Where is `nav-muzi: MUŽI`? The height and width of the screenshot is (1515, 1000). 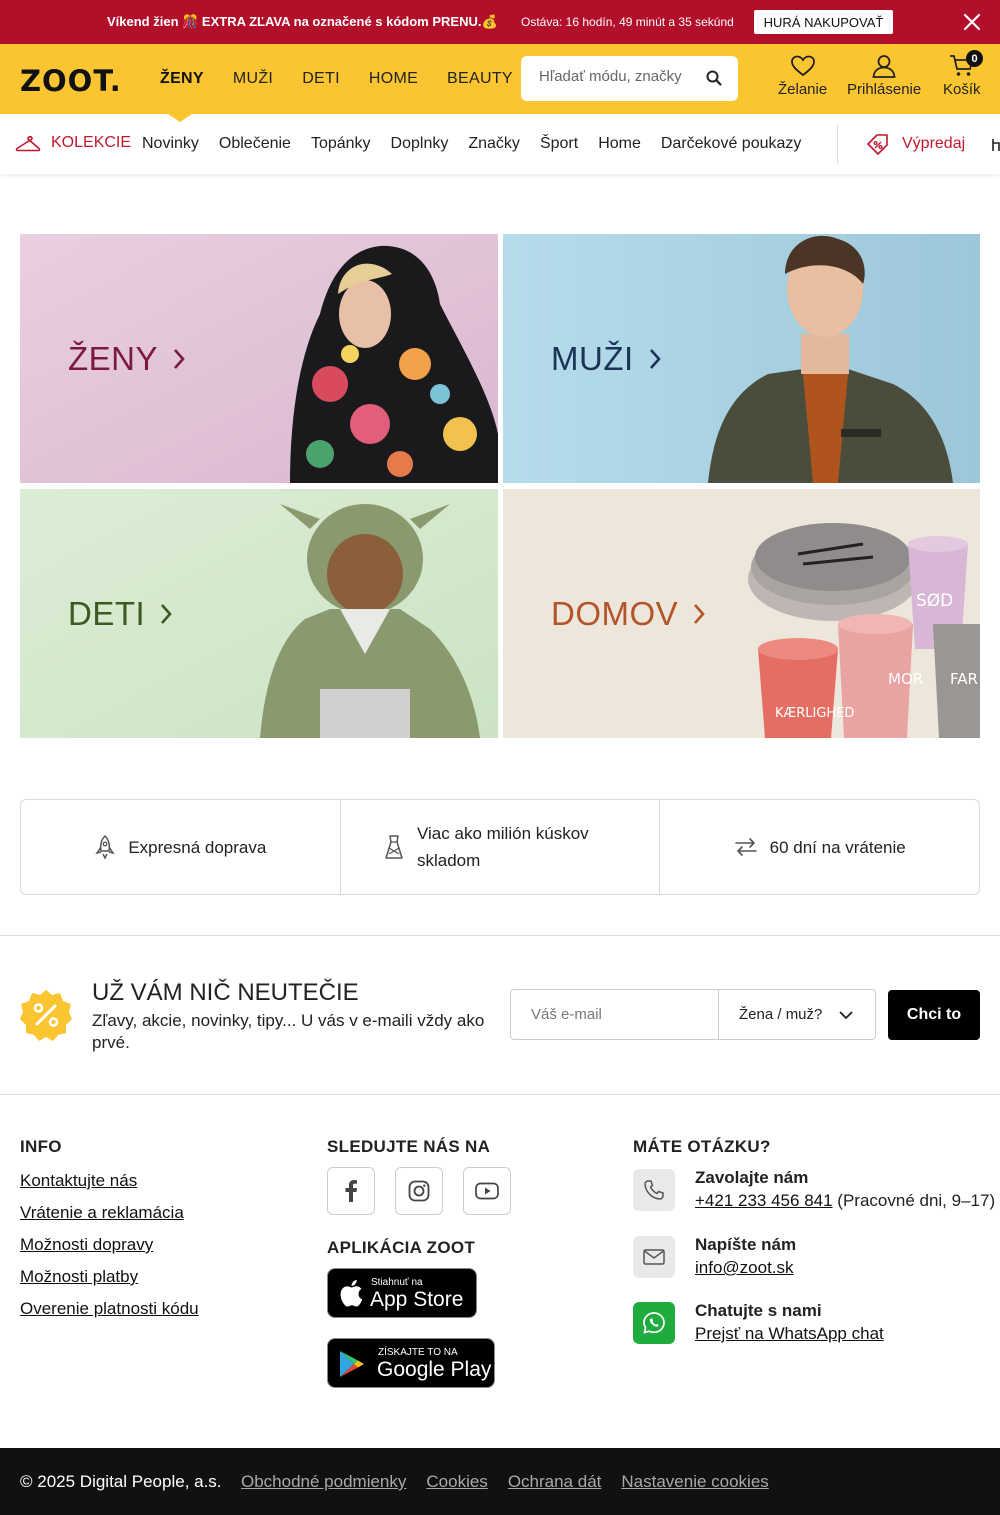
nav-muzi: MUŽI is located at coordinates (253, 79).